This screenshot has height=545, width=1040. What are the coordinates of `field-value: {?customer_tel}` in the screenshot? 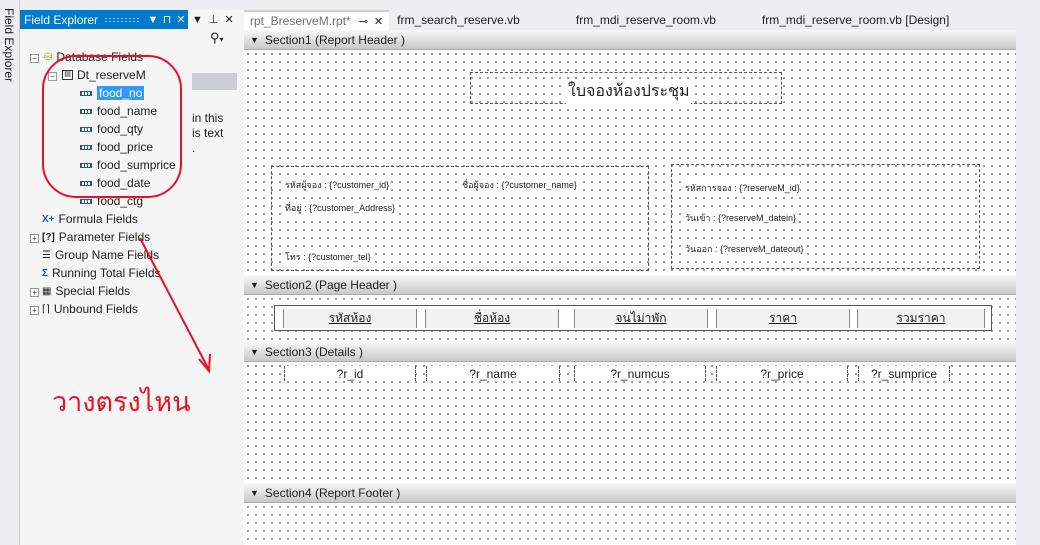 It's located at (339, 257).